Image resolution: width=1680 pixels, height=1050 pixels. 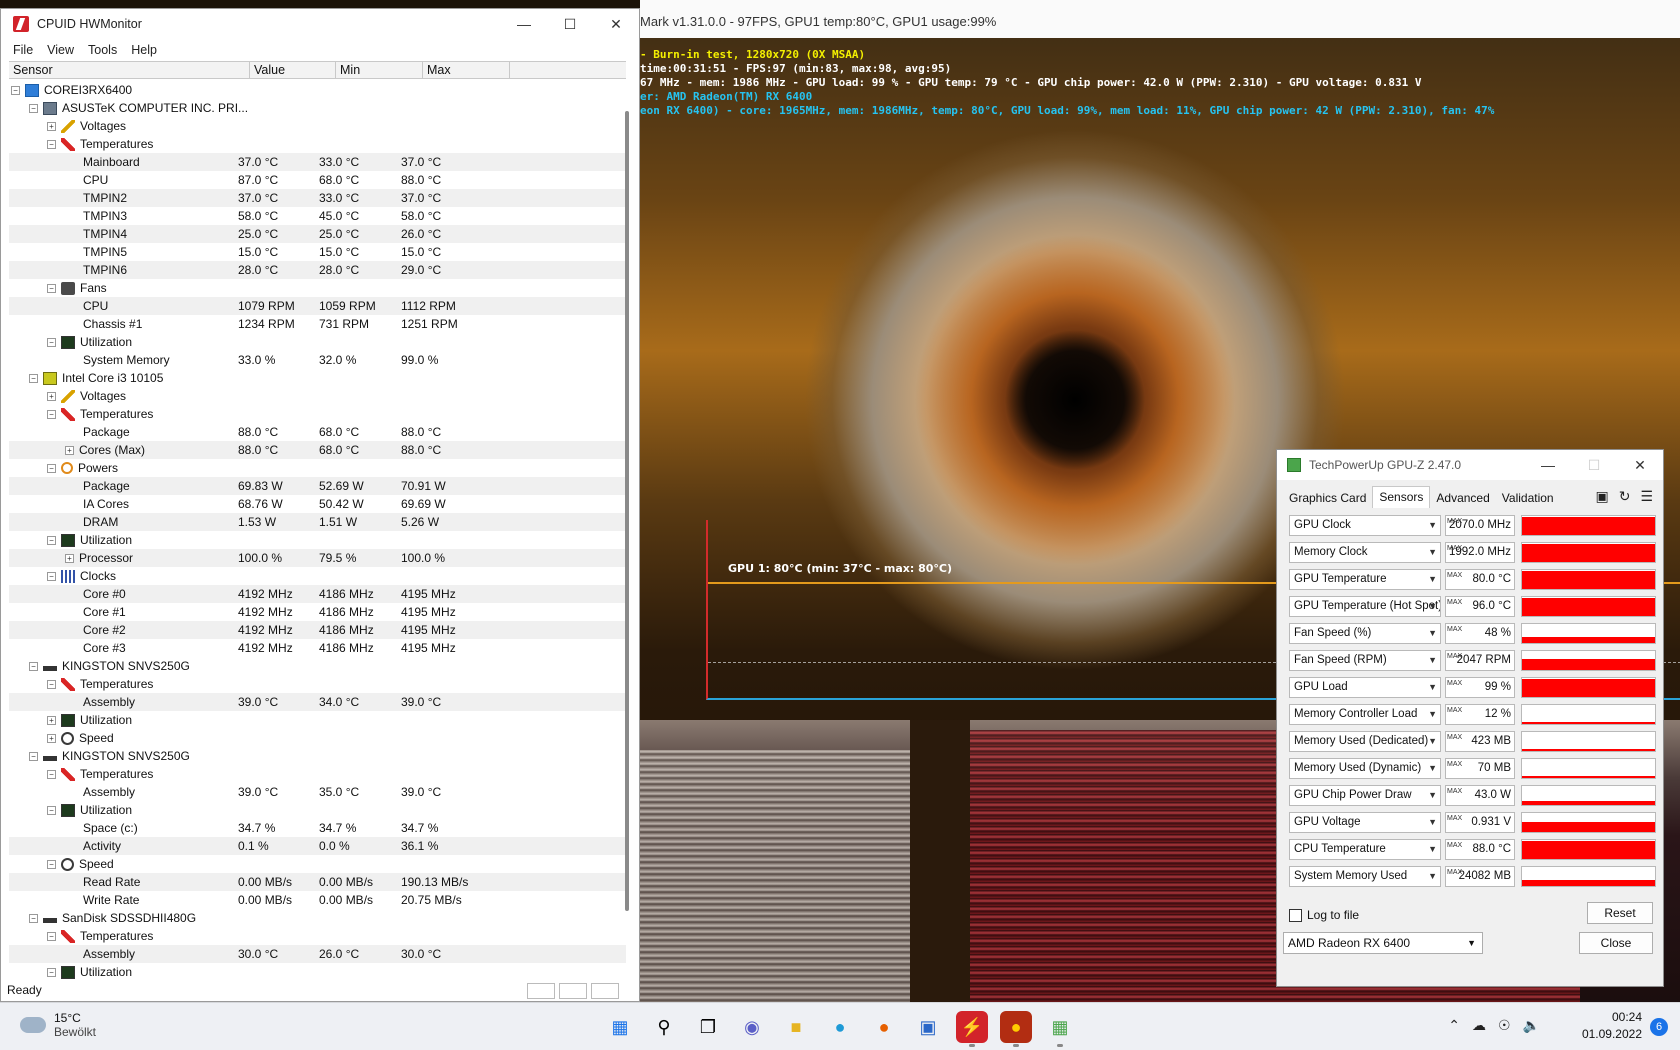 What do you see at coordinates (317, 432) in the screenshot?
I see `sensor-row: Package 88.0 °C 68.0 °C 88.0 °C` at bounding box center [317, 432].